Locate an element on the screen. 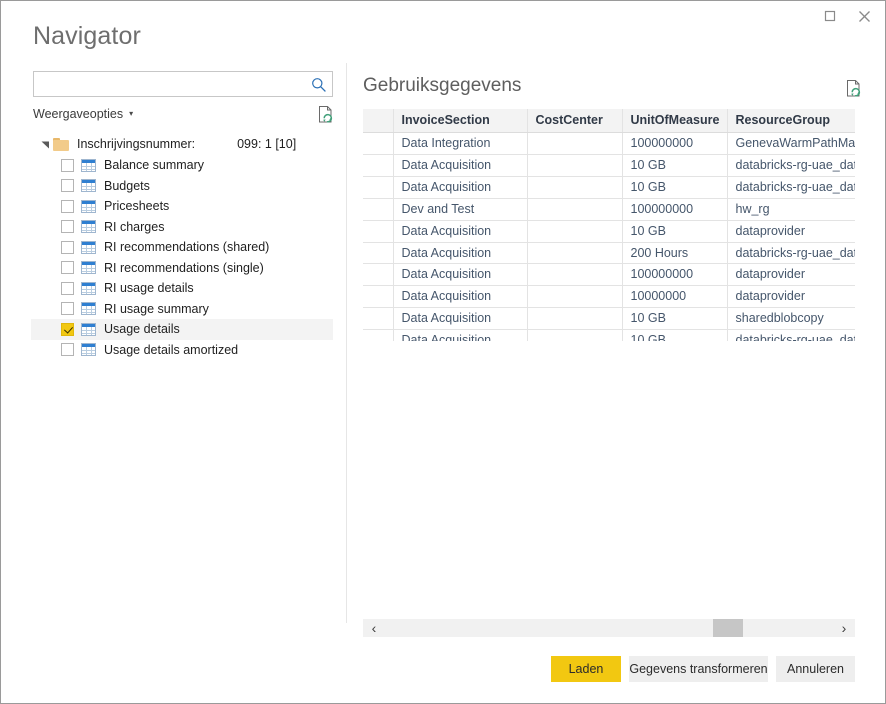 The width and height of the screenshot is (886, 704). maximize-button is located at coordinates (830, 16).